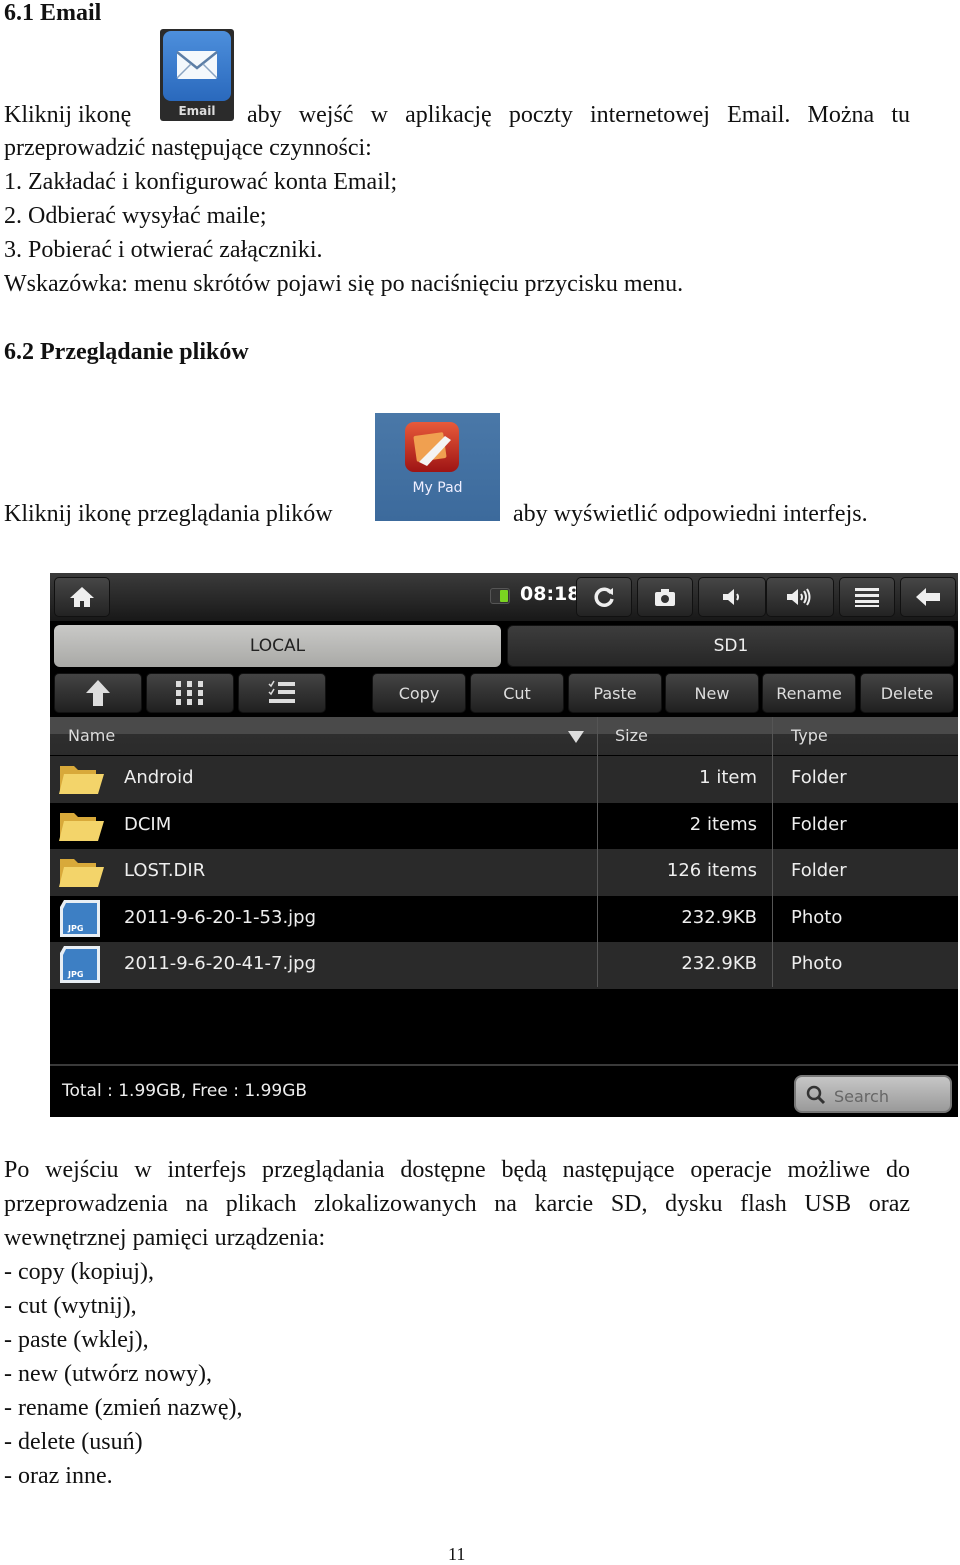  Describe the element at coordinates (163, 250) in the screenshot. I see `email-list-item: 3. Pobierać i otwierać załączniki.` at that location.